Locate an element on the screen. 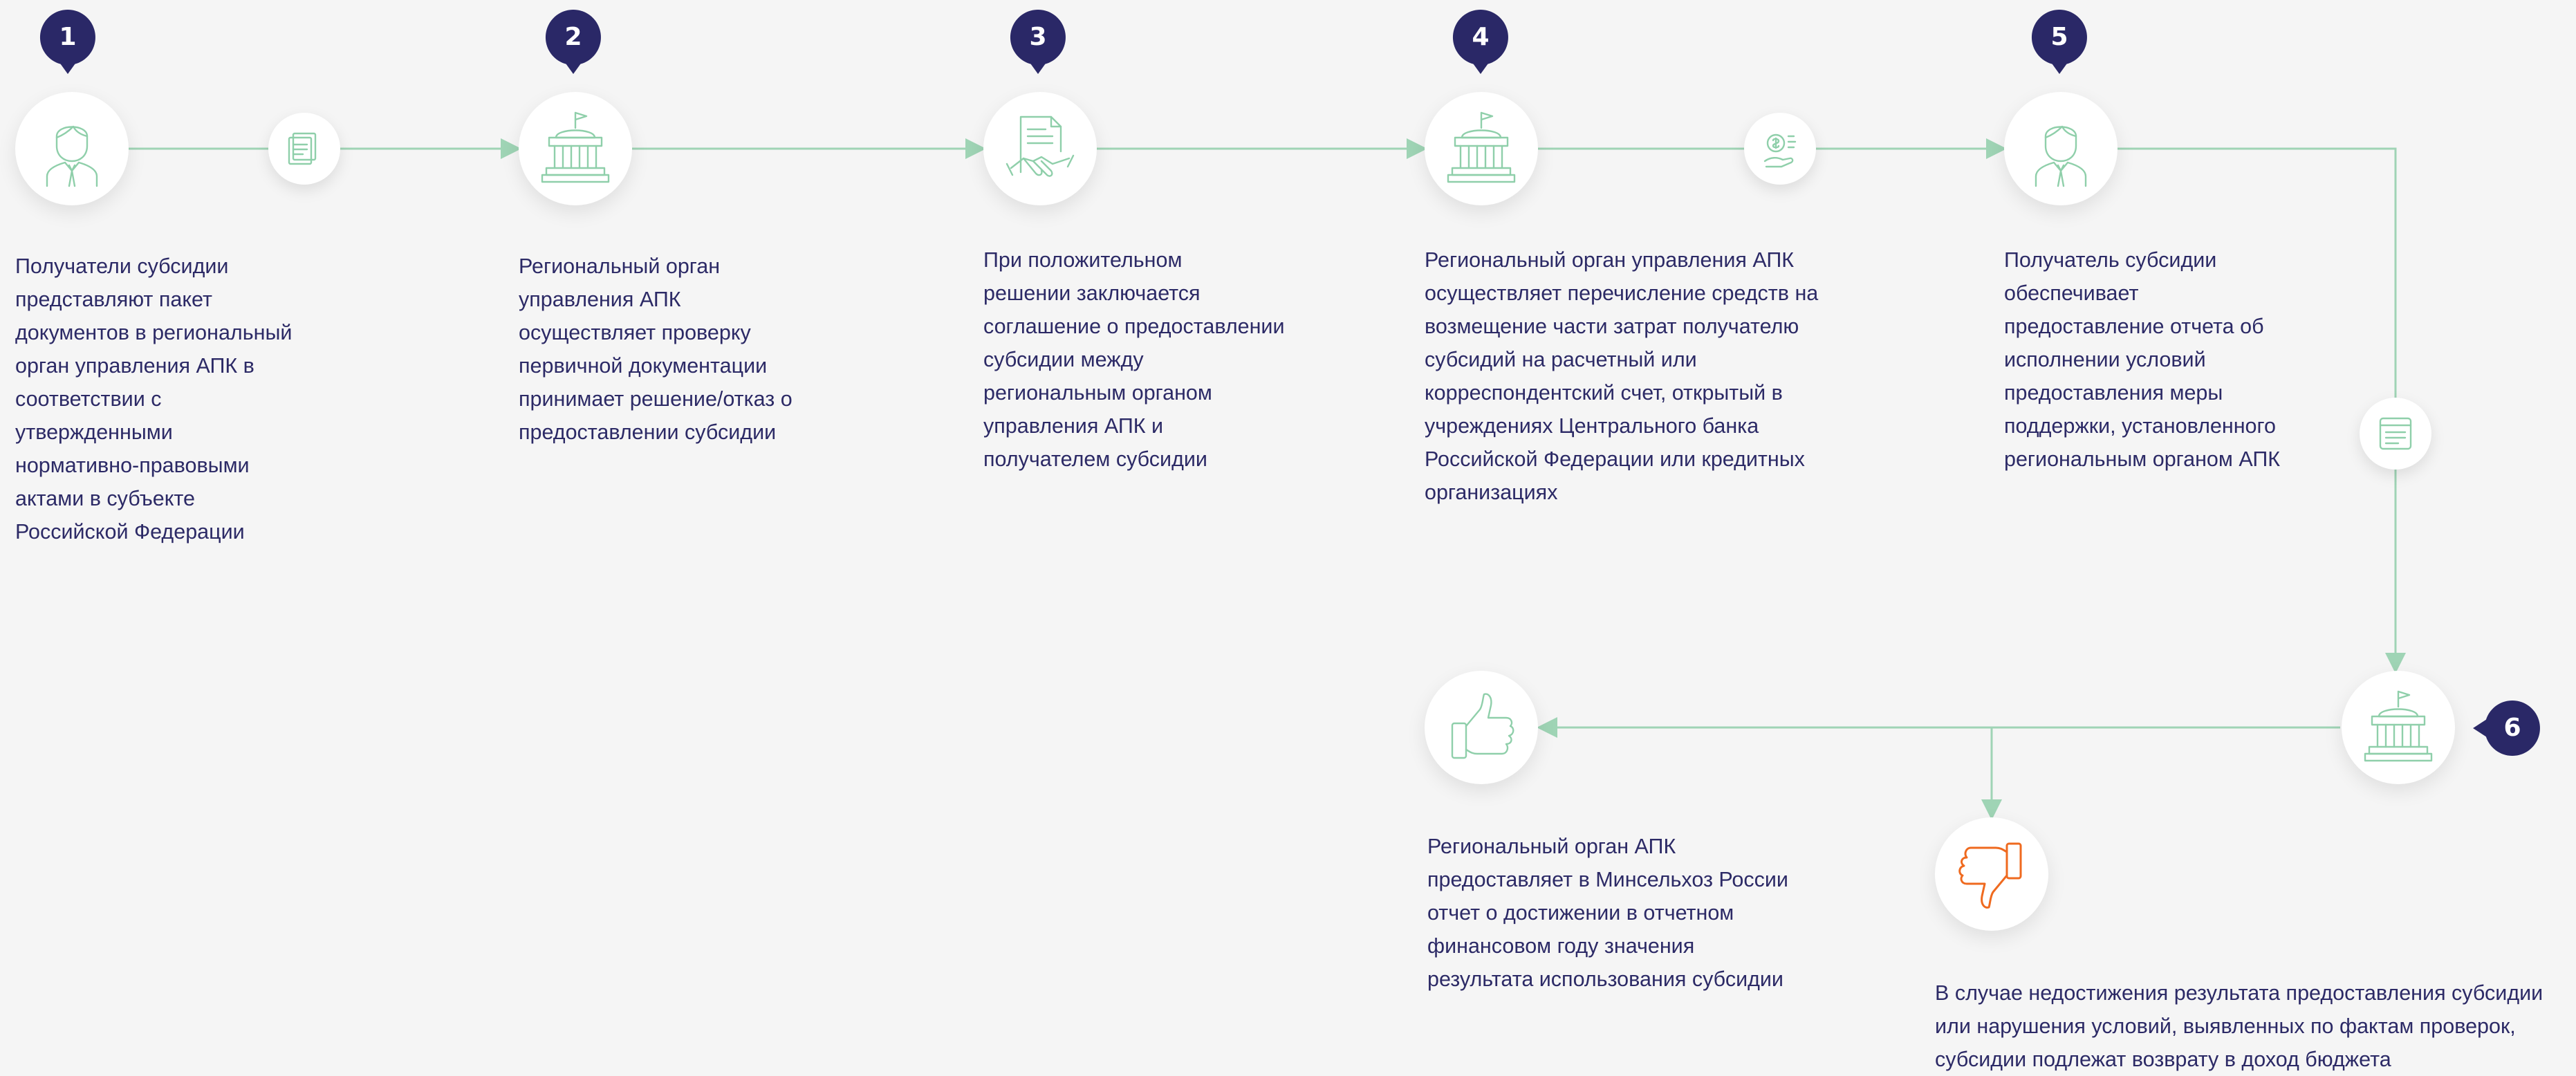  positive-outcome-node is located at coordinates (1481, 727).